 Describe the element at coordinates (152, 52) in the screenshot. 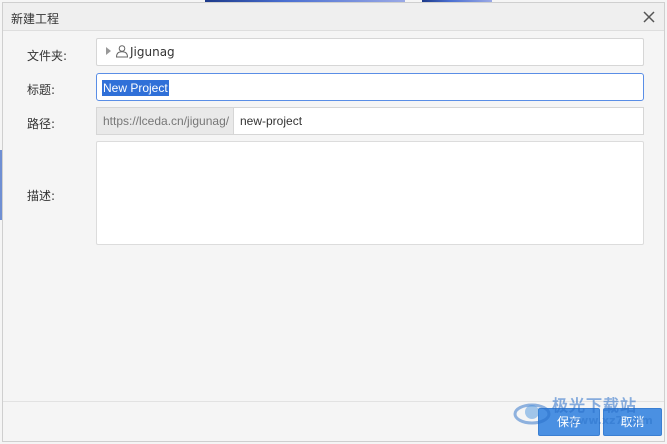

I see `folder-name: Jigunag` at that location.